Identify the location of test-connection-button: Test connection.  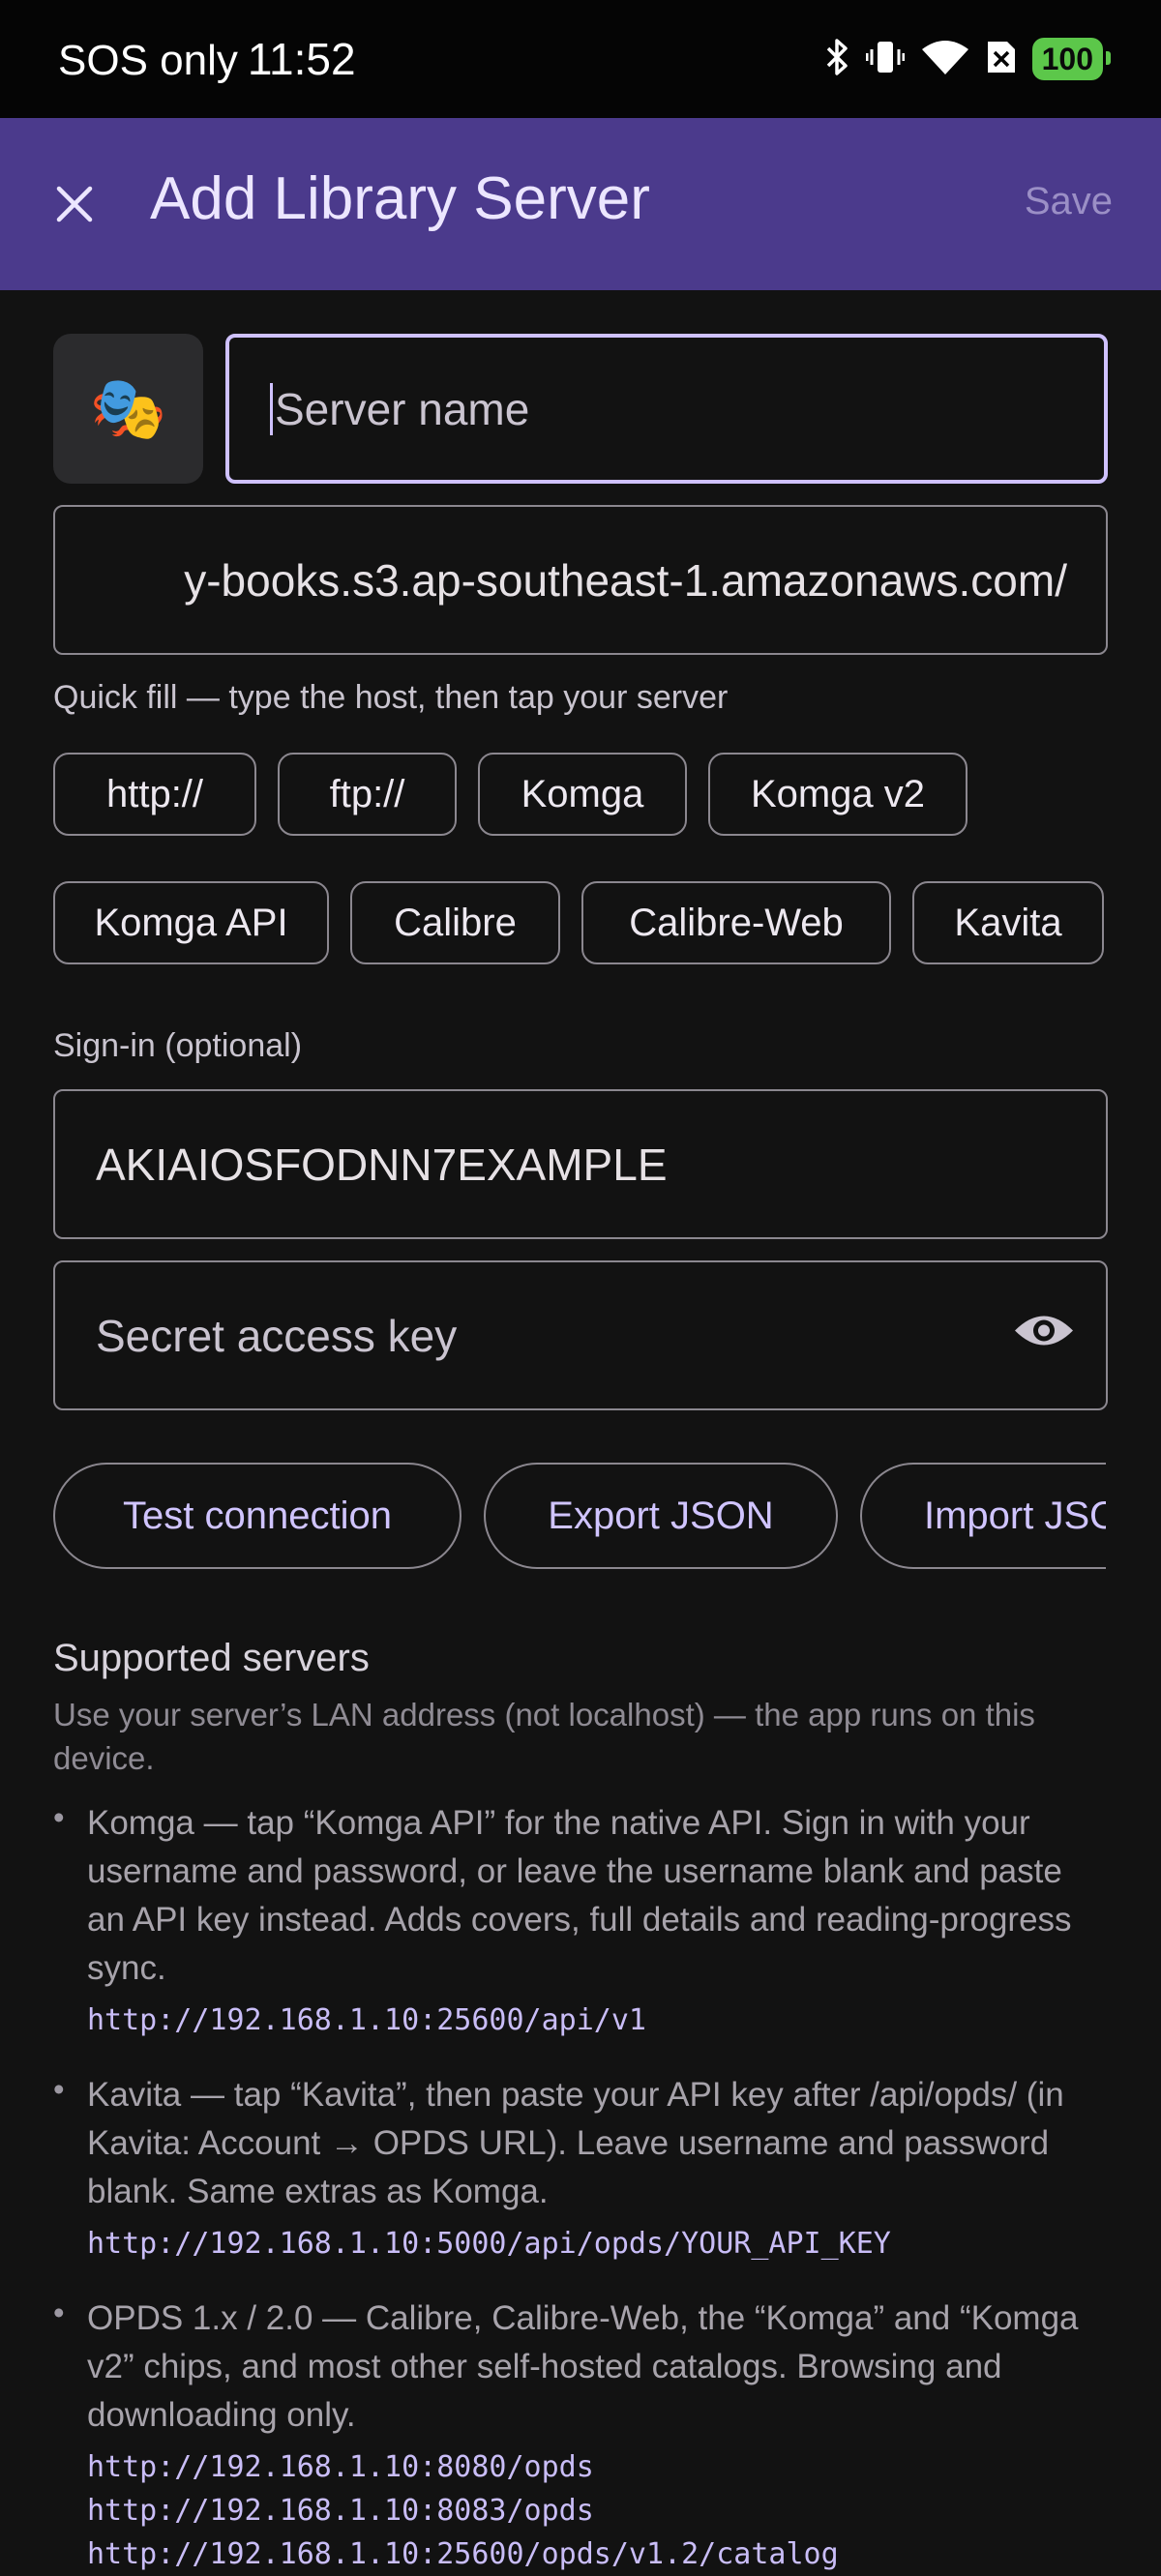
(257, 1516).